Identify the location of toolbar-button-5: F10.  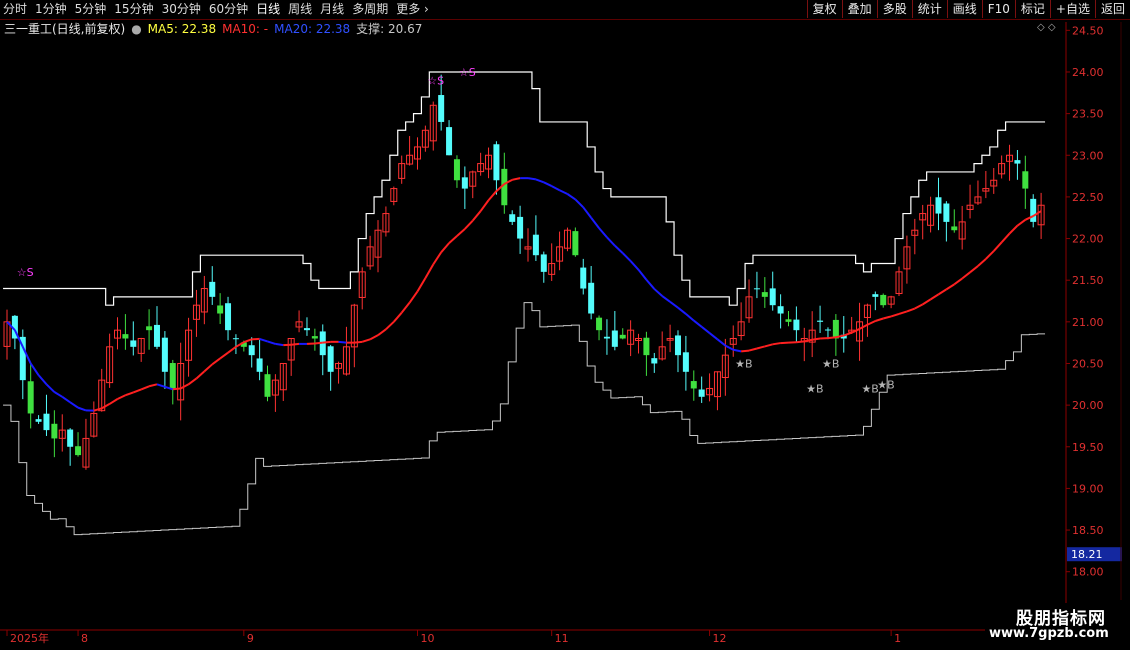
(998, 9).